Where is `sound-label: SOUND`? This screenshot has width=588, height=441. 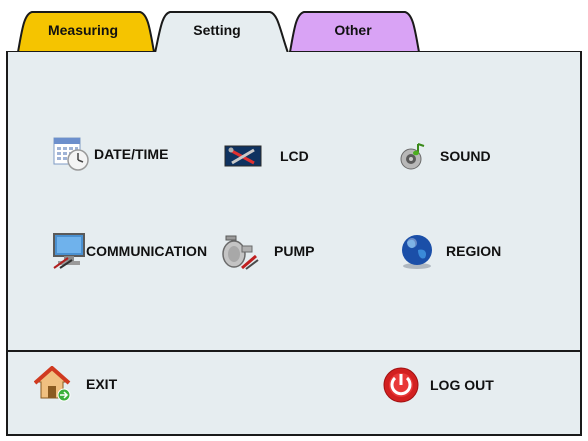
sound-label: SOUND is located at coordinates (465, 156).